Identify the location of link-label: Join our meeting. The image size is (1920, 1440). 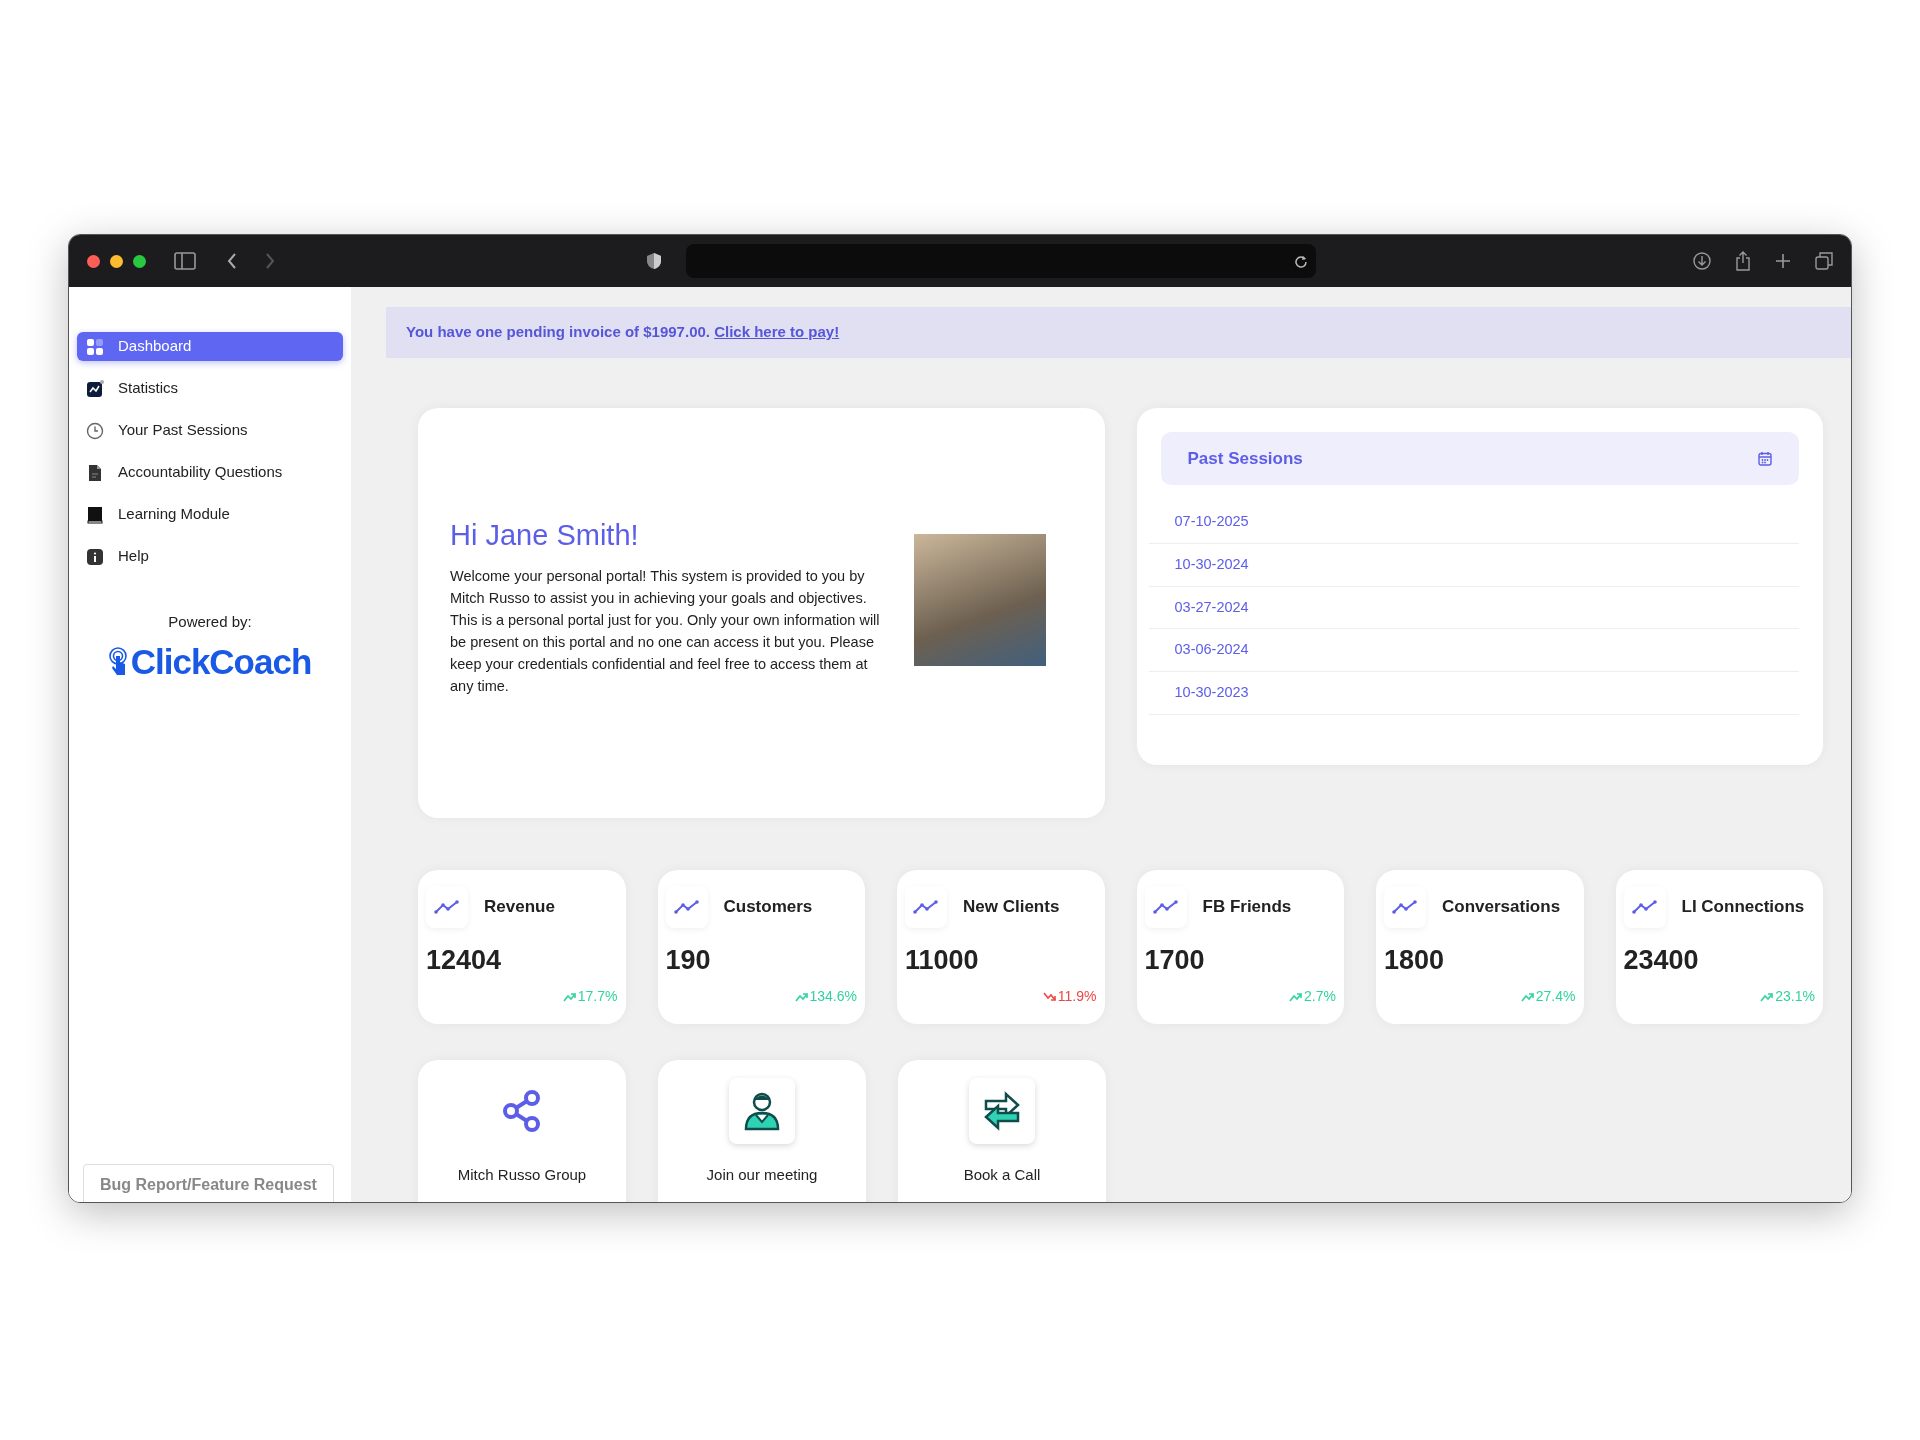
(762, 1174).